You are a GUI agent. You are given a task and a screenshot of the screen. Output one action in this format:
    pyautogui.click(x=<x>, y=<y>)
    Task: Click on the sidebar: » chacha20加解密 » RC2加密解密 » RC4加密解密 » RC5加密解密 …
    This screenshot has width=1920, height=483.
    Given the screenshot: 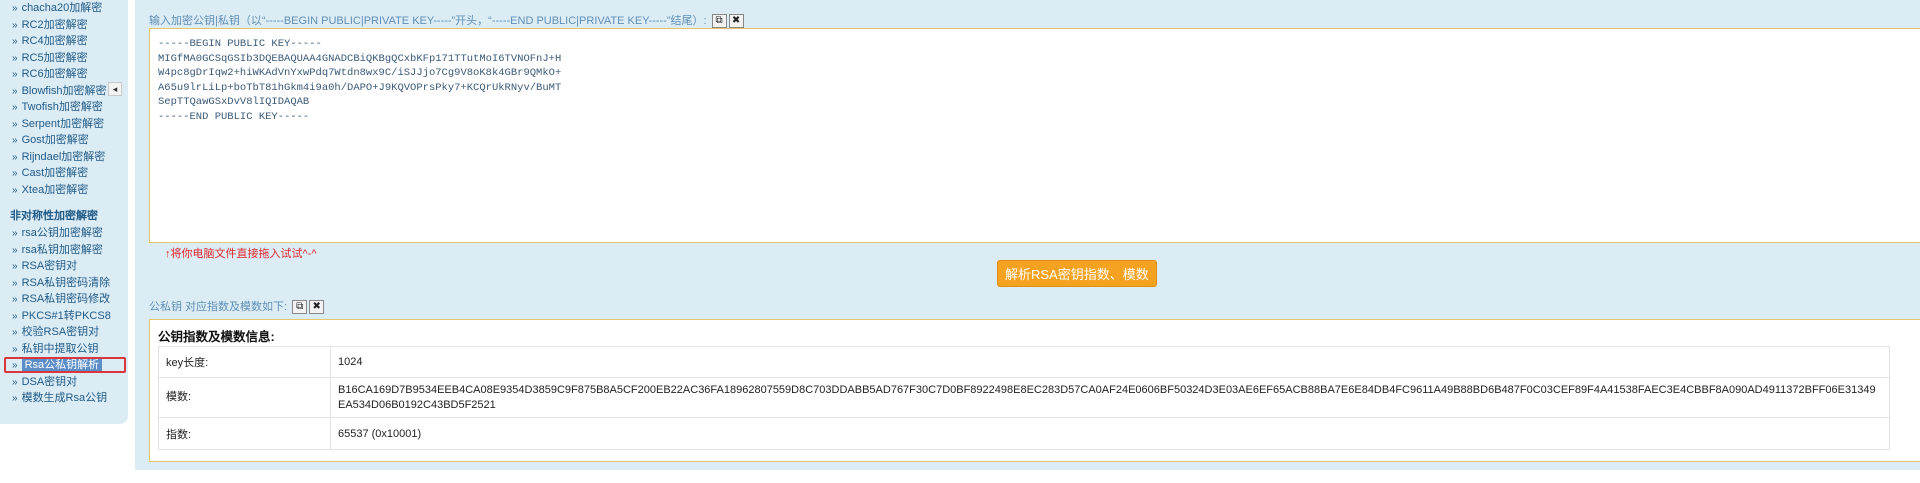 What is the action you would take?
    pyautogui.click(x=64, y=212)
    